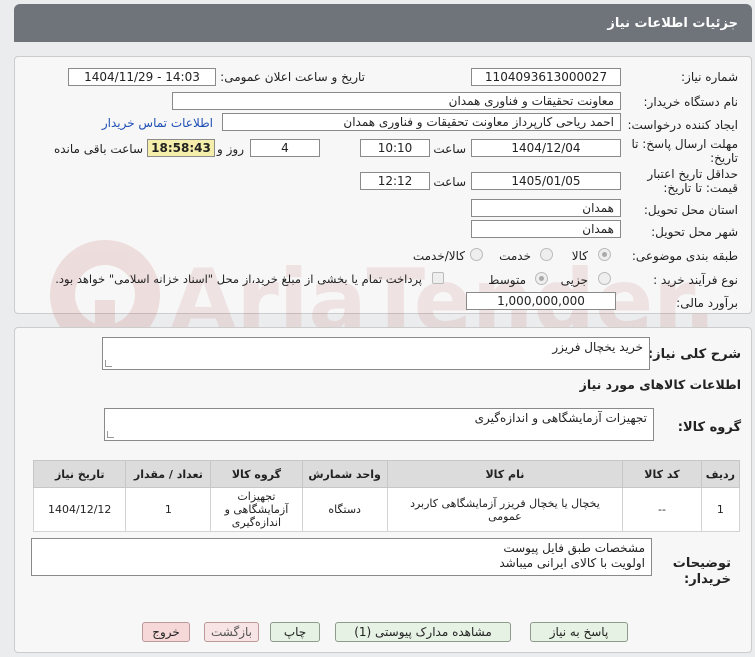 The image size is (755, 657). Describe the element at coordinates (285, 148) in the screenshot. I see `remaining-days-field: 4` at that location.